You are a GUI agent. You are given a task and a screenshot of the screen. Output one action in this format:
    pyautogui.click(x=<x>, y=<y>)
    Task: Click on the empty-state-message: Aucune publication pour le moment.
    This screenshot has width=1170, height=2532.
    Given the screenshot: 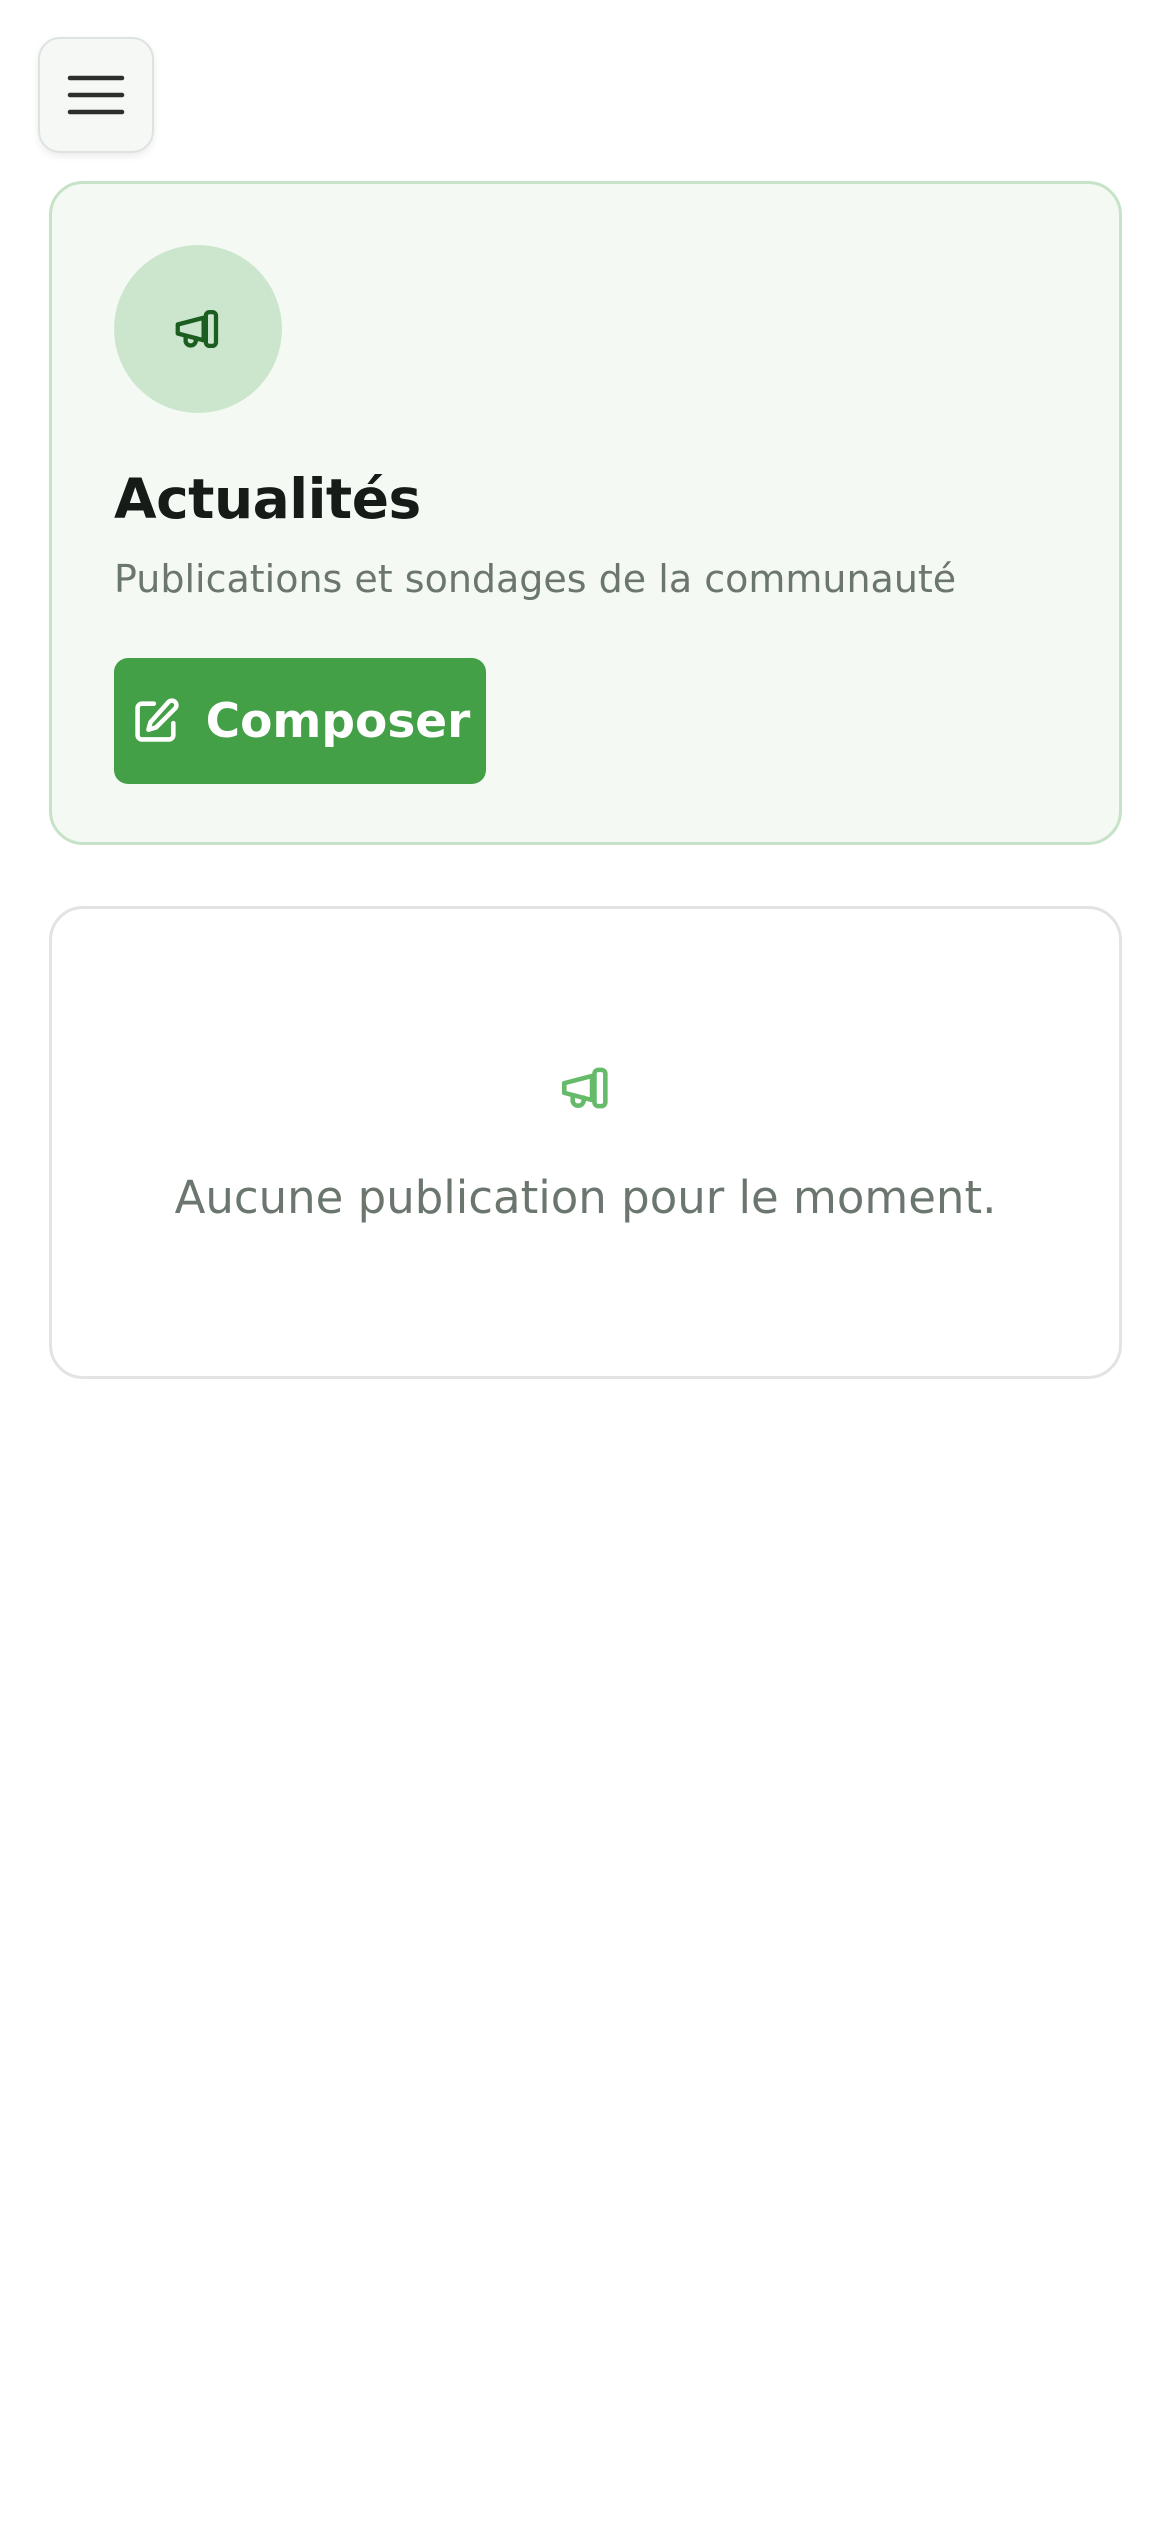 What is the action you would take?
    pyautogui.click(x=585, y=1197)
    